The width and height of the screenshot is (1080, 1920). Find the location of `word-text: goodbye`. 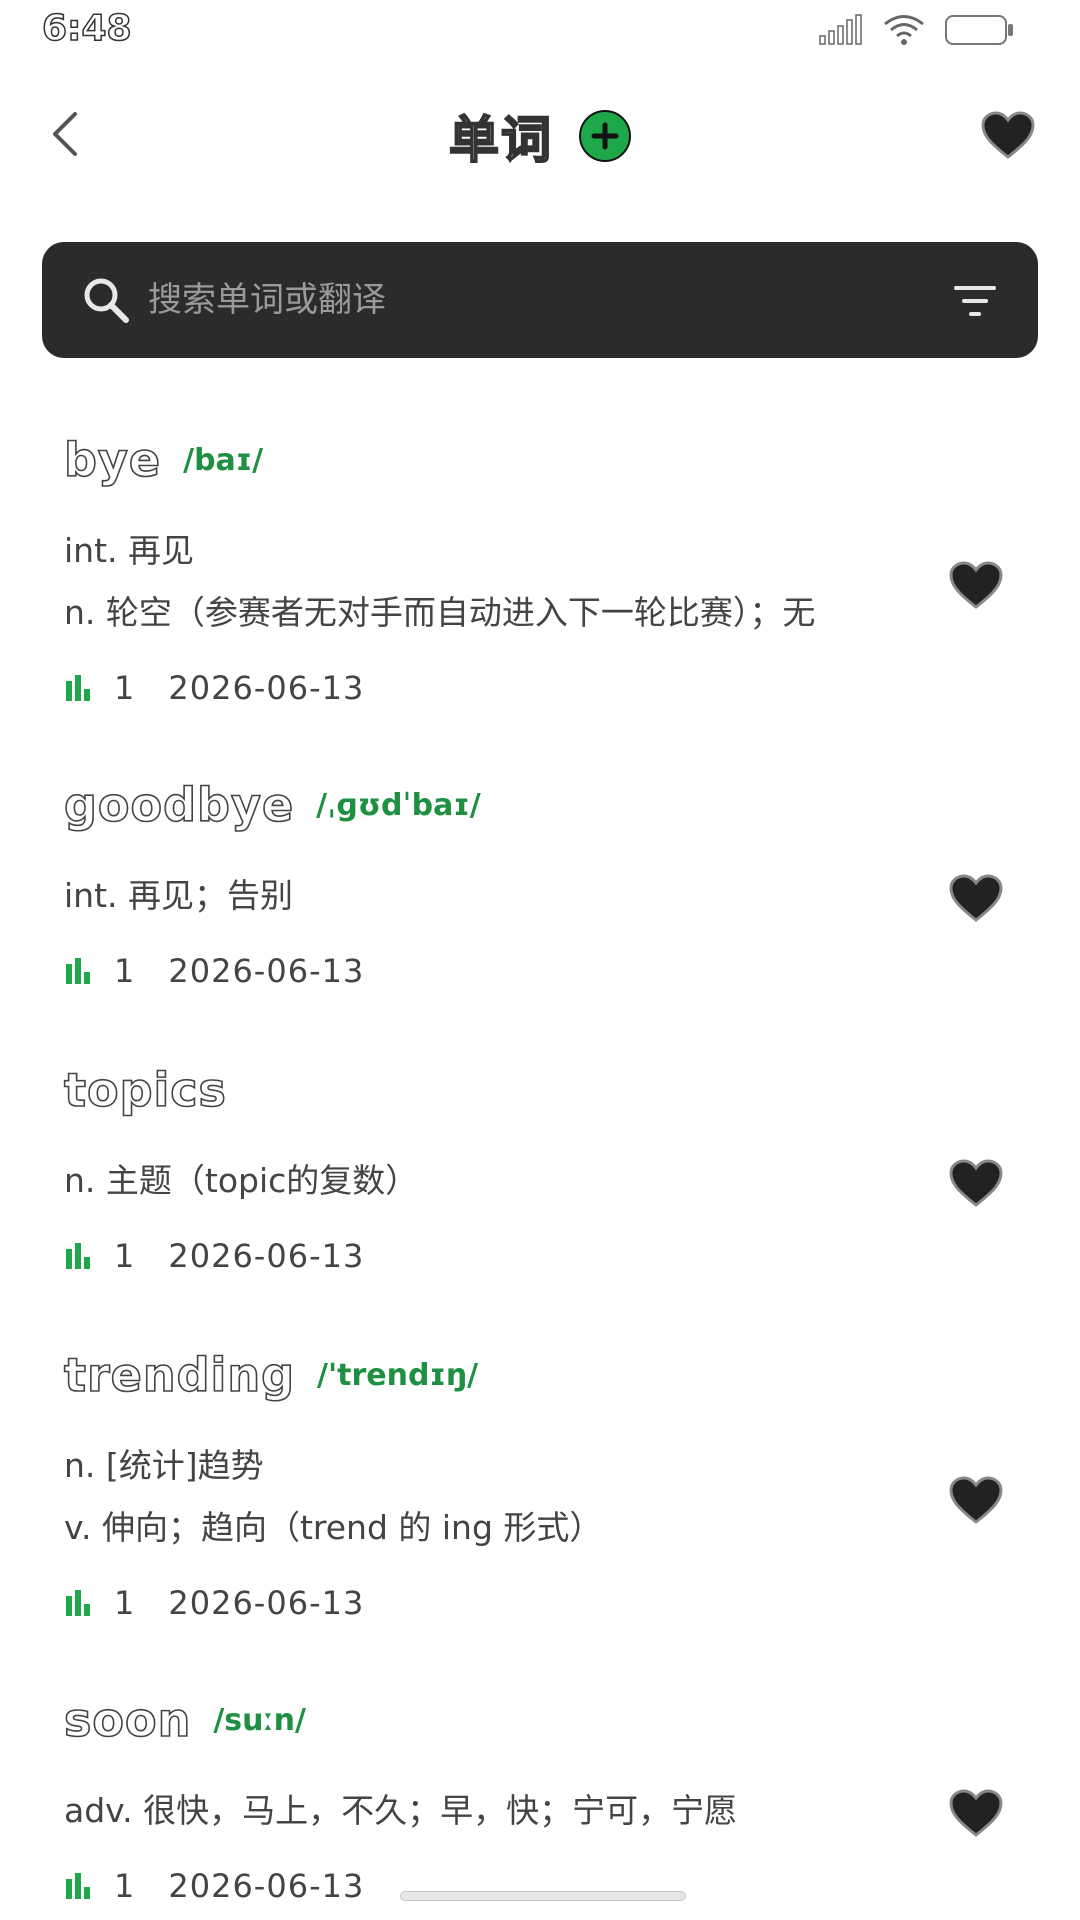

word-text: goodbye is located at coordinates (179, 805).